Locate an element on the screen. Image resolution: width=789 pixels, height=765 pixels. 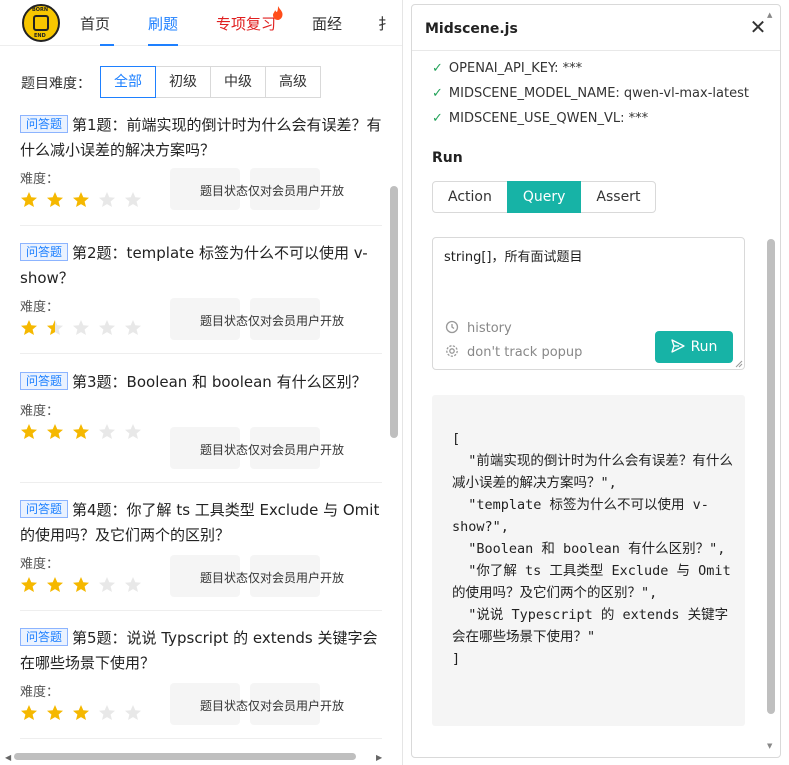
track-popup-label: don't track popup is located at coordinates (525, 352).